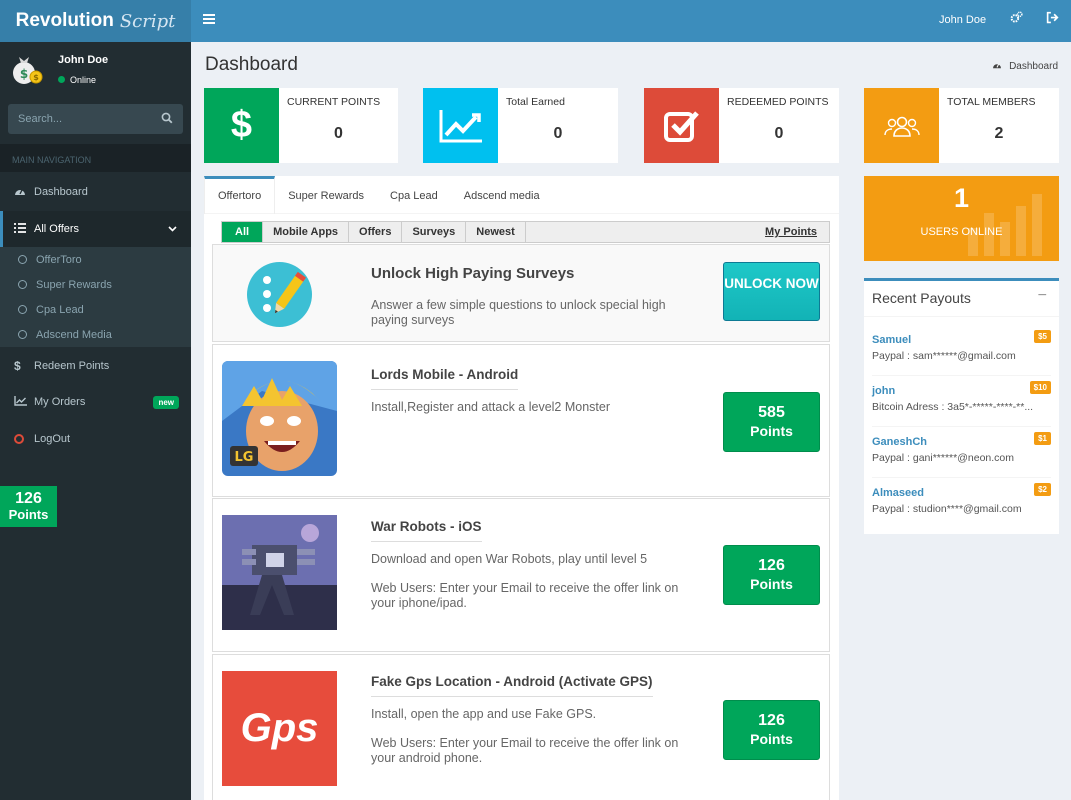  What do you see at coordinates (95, 334) in the screenshot?
I see `submenu-item-adscend-media: Adscend Media` at bounding box center [95, 334].